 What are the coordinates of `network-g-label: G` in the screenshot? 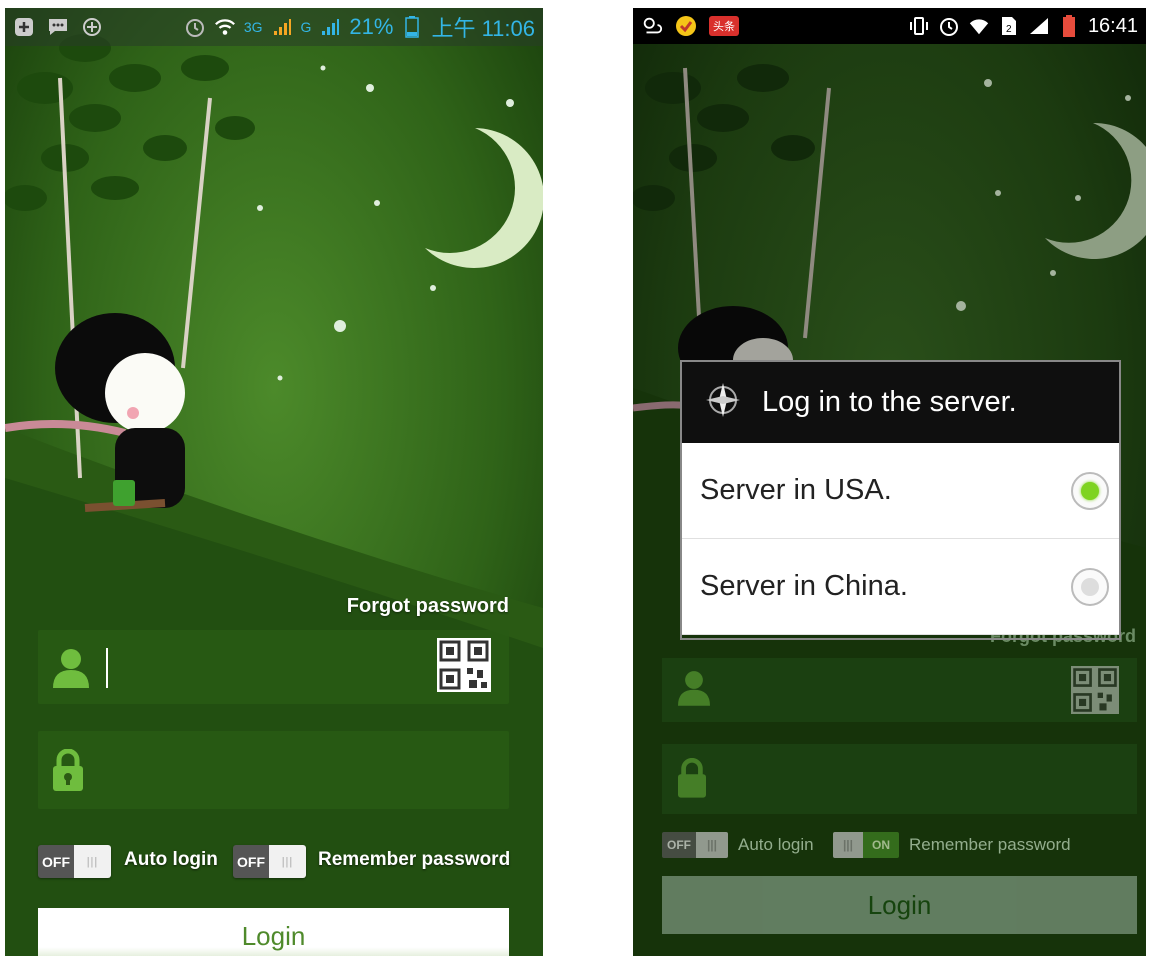 It's located at (306, 27).